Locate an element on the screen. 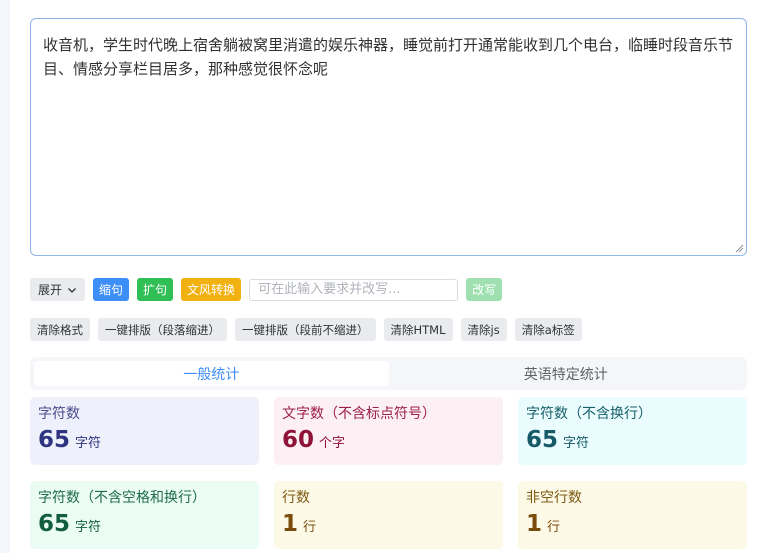 The image size is (768, 553). layout-indent-button: 一键排版（段落缩进） is located at coordinates (162, 329).